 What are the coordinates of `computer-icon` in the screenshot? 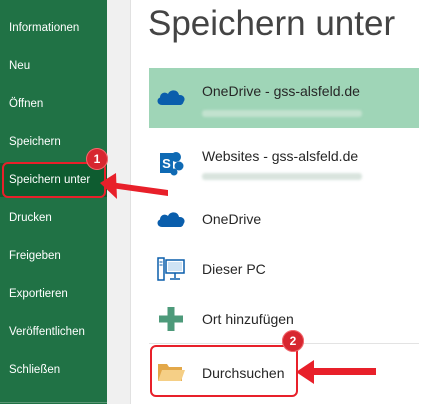 It's located at (171, 269).